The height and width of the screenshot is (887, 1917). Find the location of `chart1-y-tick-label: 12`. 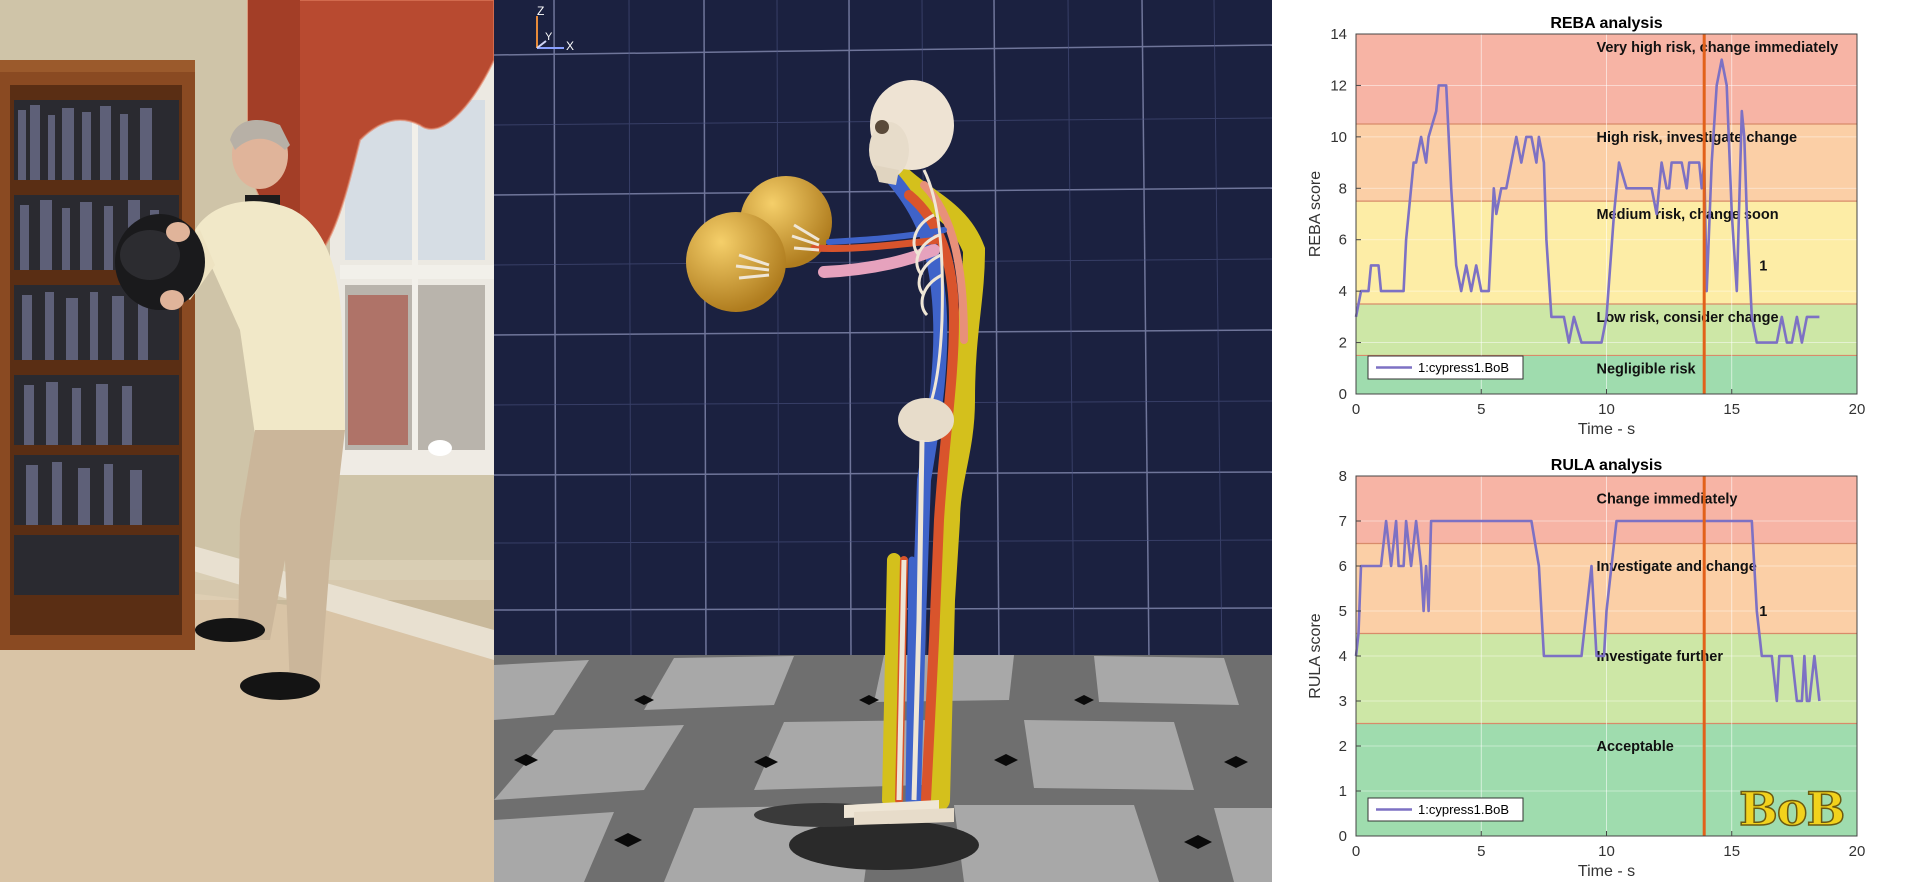

chart1-y-tick-label: 12 is located at coordinates (1338, 85).